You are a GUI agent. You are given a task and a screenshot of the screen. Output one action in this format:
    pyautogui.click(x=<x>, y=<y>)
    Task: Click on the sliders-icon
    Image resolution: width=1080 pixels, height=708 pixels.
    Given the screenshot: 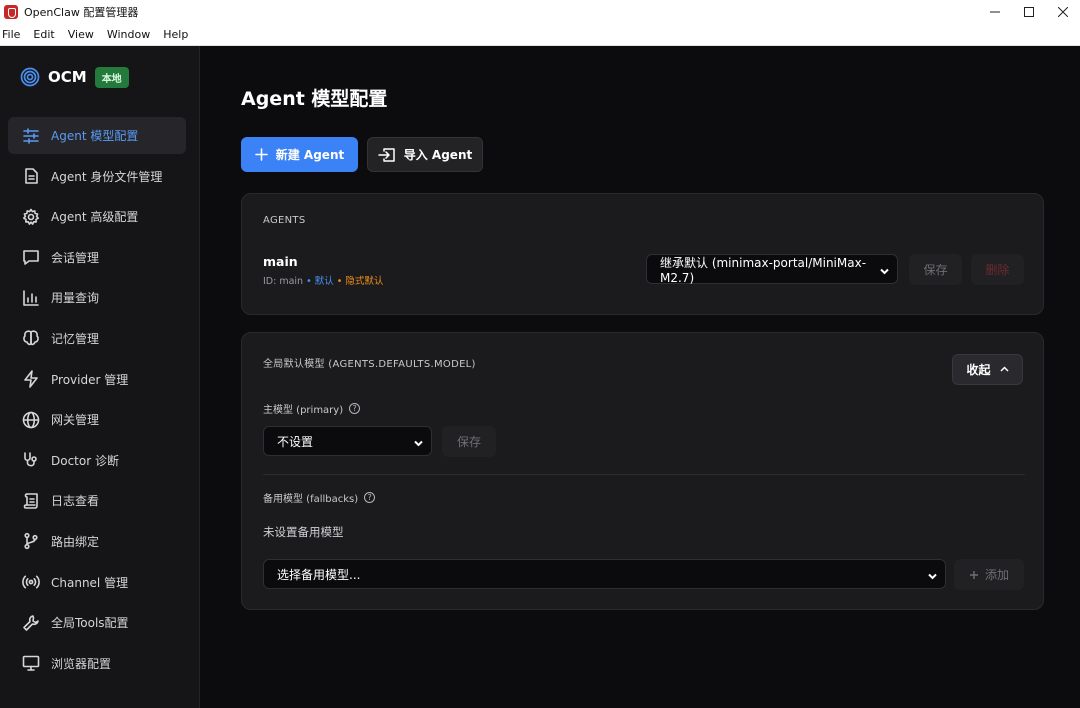 What is the action you would take?
    pyautogui.click(x=31, y=136)
    